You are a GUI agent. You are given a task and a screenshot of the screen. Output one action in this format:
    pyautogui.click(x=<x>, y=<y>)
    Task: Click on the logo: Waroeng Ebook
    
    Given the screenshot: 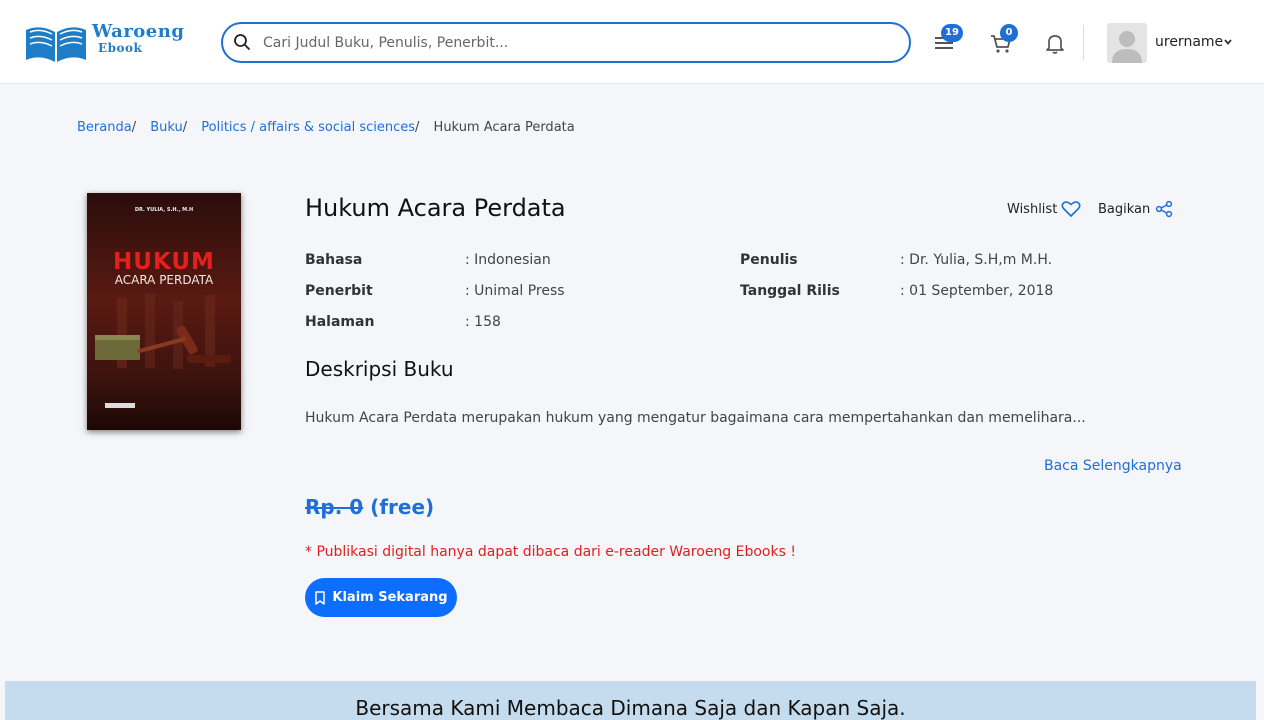 What is the action you would take?
    pyautogui.click(x=112, y=43)
    